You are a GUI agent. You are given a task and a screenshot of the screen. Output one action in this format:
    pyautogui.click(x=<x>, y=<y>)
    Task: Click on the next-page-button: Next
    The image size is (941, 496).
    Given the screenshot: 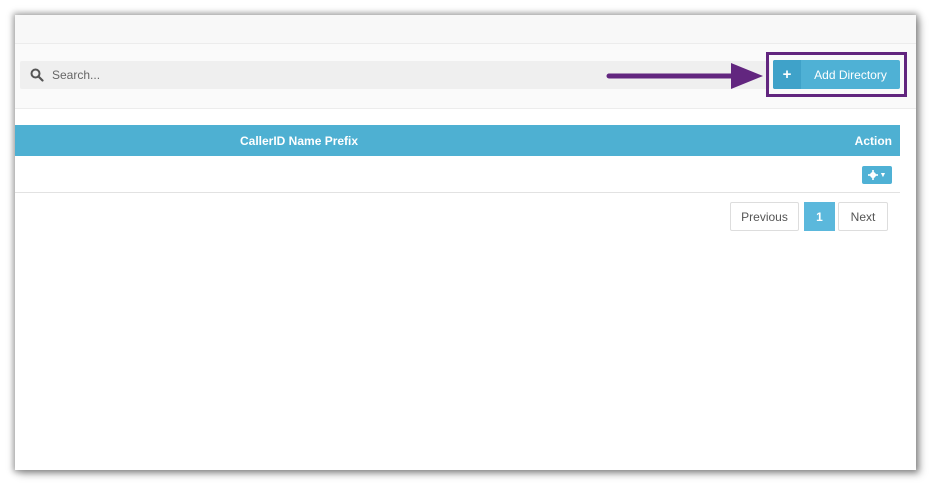 What is the action you would take?
    pyautogui.click(x=863, y=216)
    